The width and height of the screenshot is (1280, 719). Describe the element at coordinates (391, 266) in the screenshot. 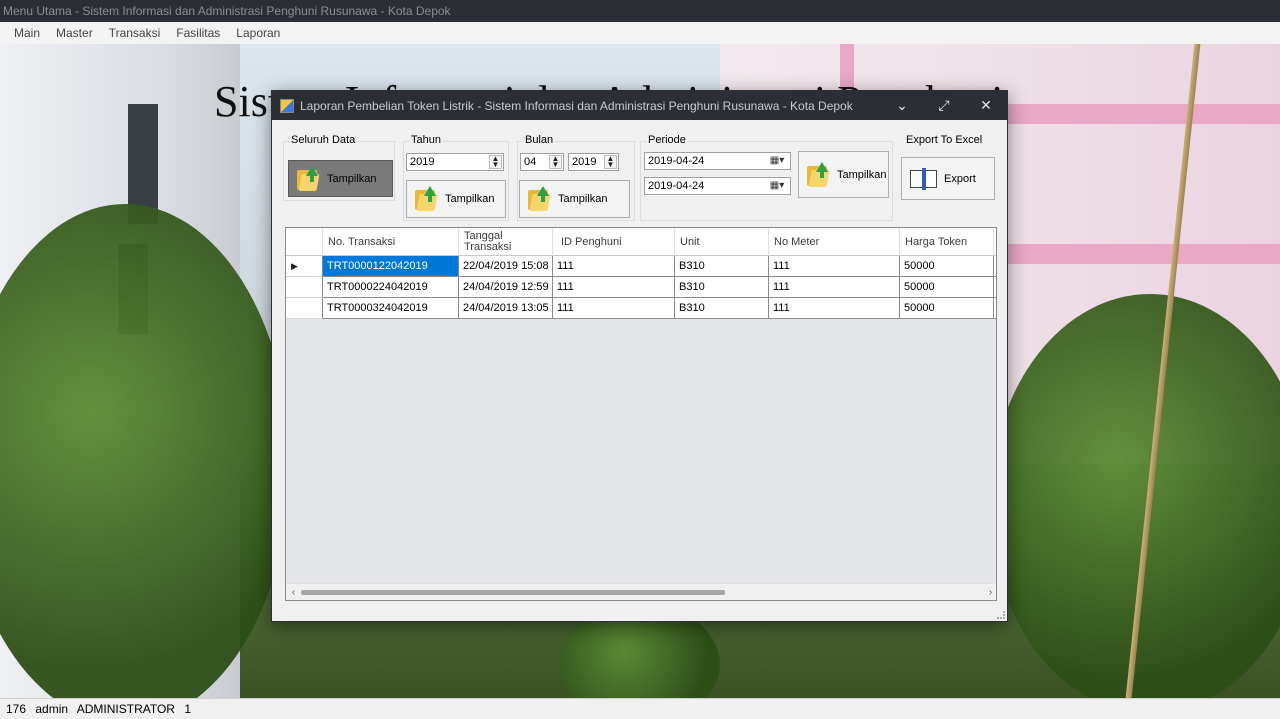

I see `cell-no-transaksi: TRT0000122042019` at that location.